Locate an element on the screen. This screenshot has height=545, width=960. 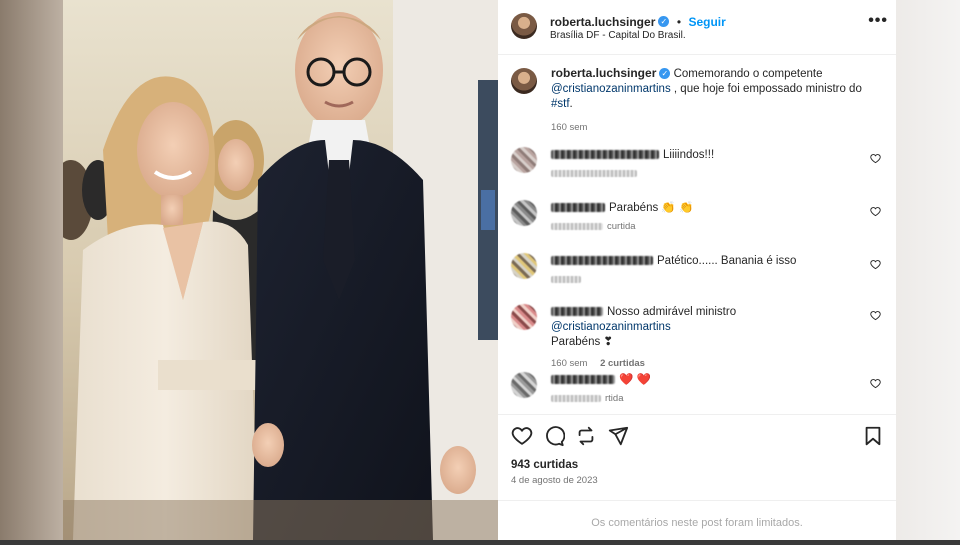
comment-likes: curtida is located at coordinates (621, 226).